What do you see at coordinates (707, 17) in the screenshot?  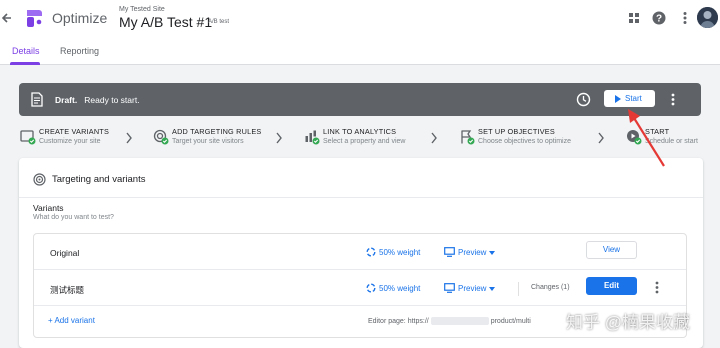 I see `avatar` at bounding box center [707, 17].